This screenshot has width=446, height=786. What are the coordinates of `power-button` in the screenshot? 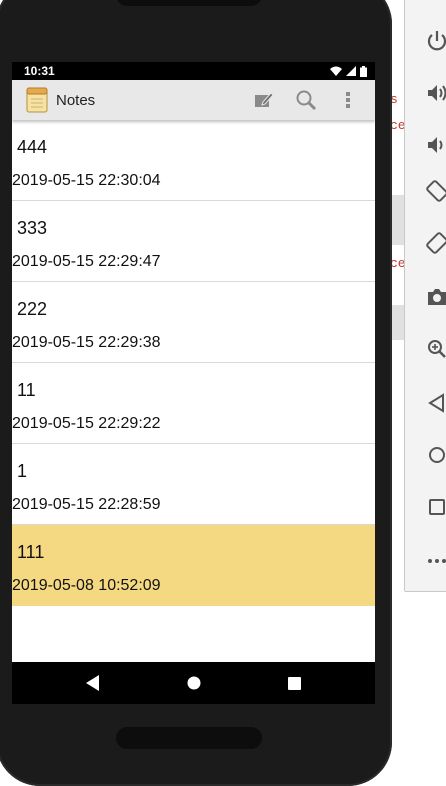 It's located at (435, 41).